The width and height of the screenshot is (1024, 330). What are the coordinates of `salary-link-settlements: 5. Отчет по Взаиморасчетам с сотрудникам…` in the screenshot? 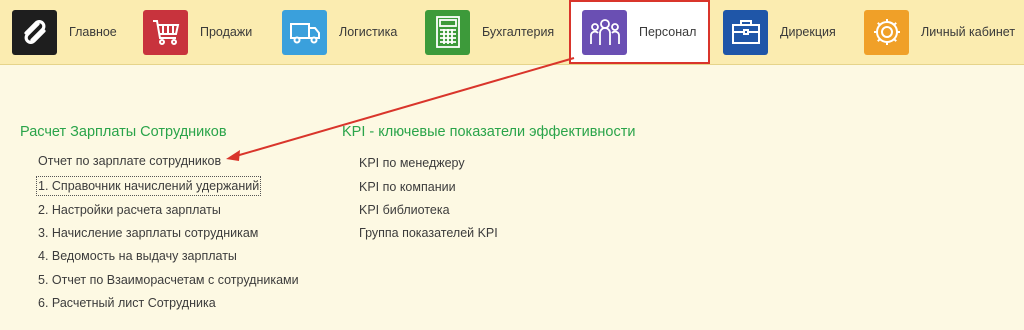 It's located at (168, 280).